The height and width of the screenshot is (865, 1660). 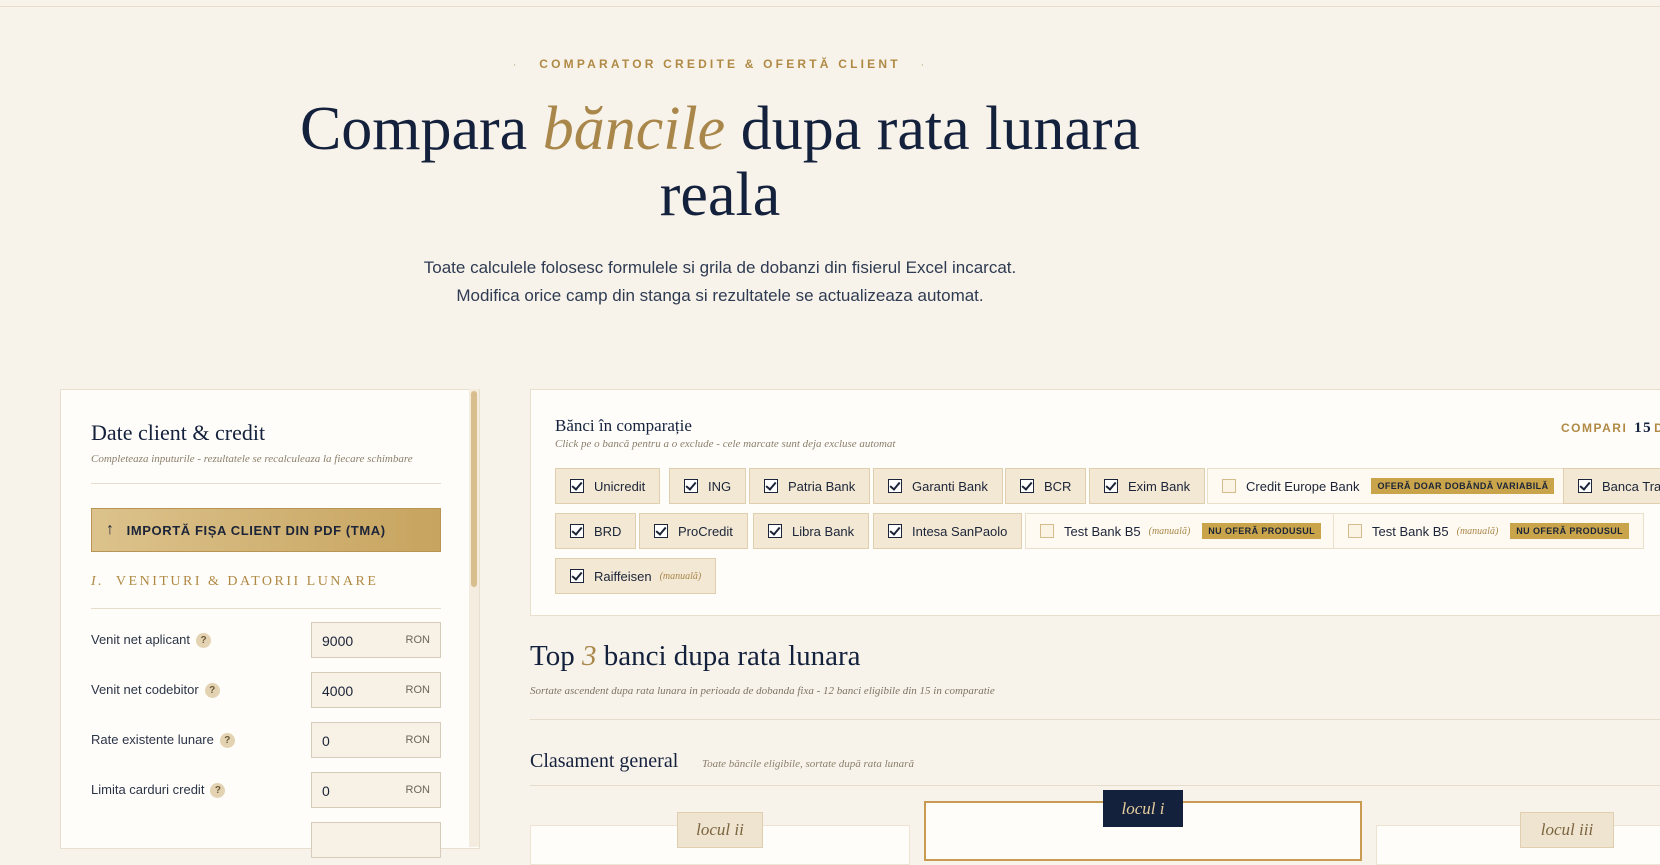 What do you see at coordinates (720, 486) in the screenshot?
I see `bank-name: ING` at bounding box center [720, 486].